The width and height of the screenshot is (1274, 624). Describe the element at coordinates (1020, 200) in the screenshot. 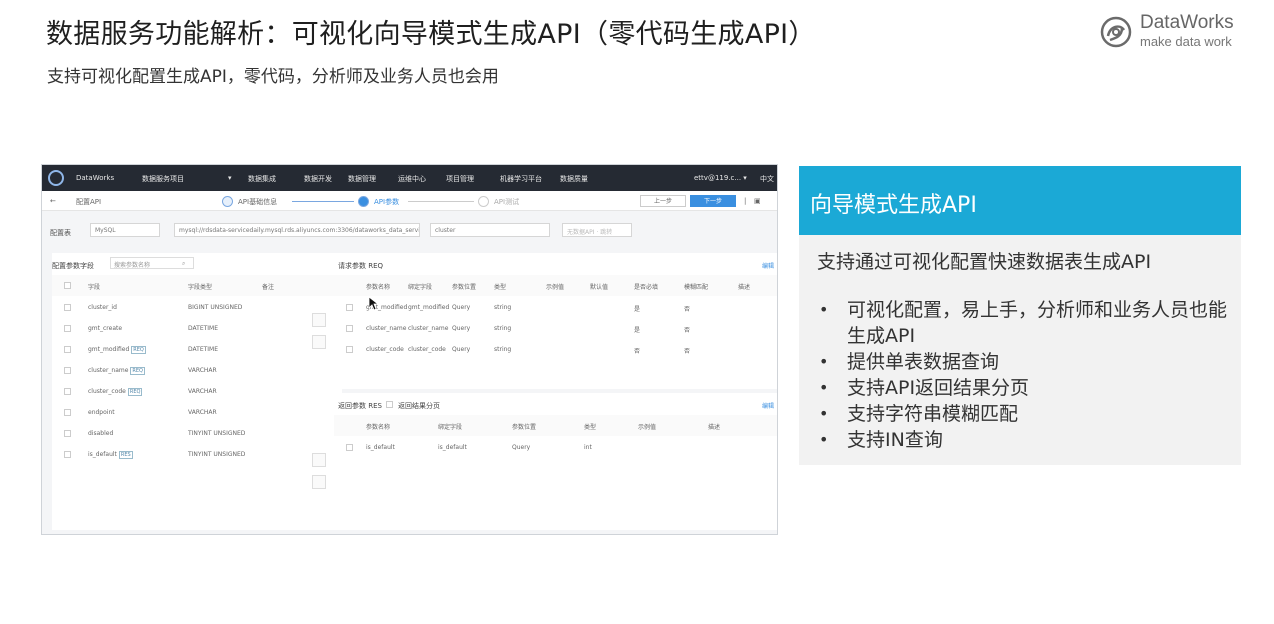

I see `card-header: 向导模式生成API` at that location.